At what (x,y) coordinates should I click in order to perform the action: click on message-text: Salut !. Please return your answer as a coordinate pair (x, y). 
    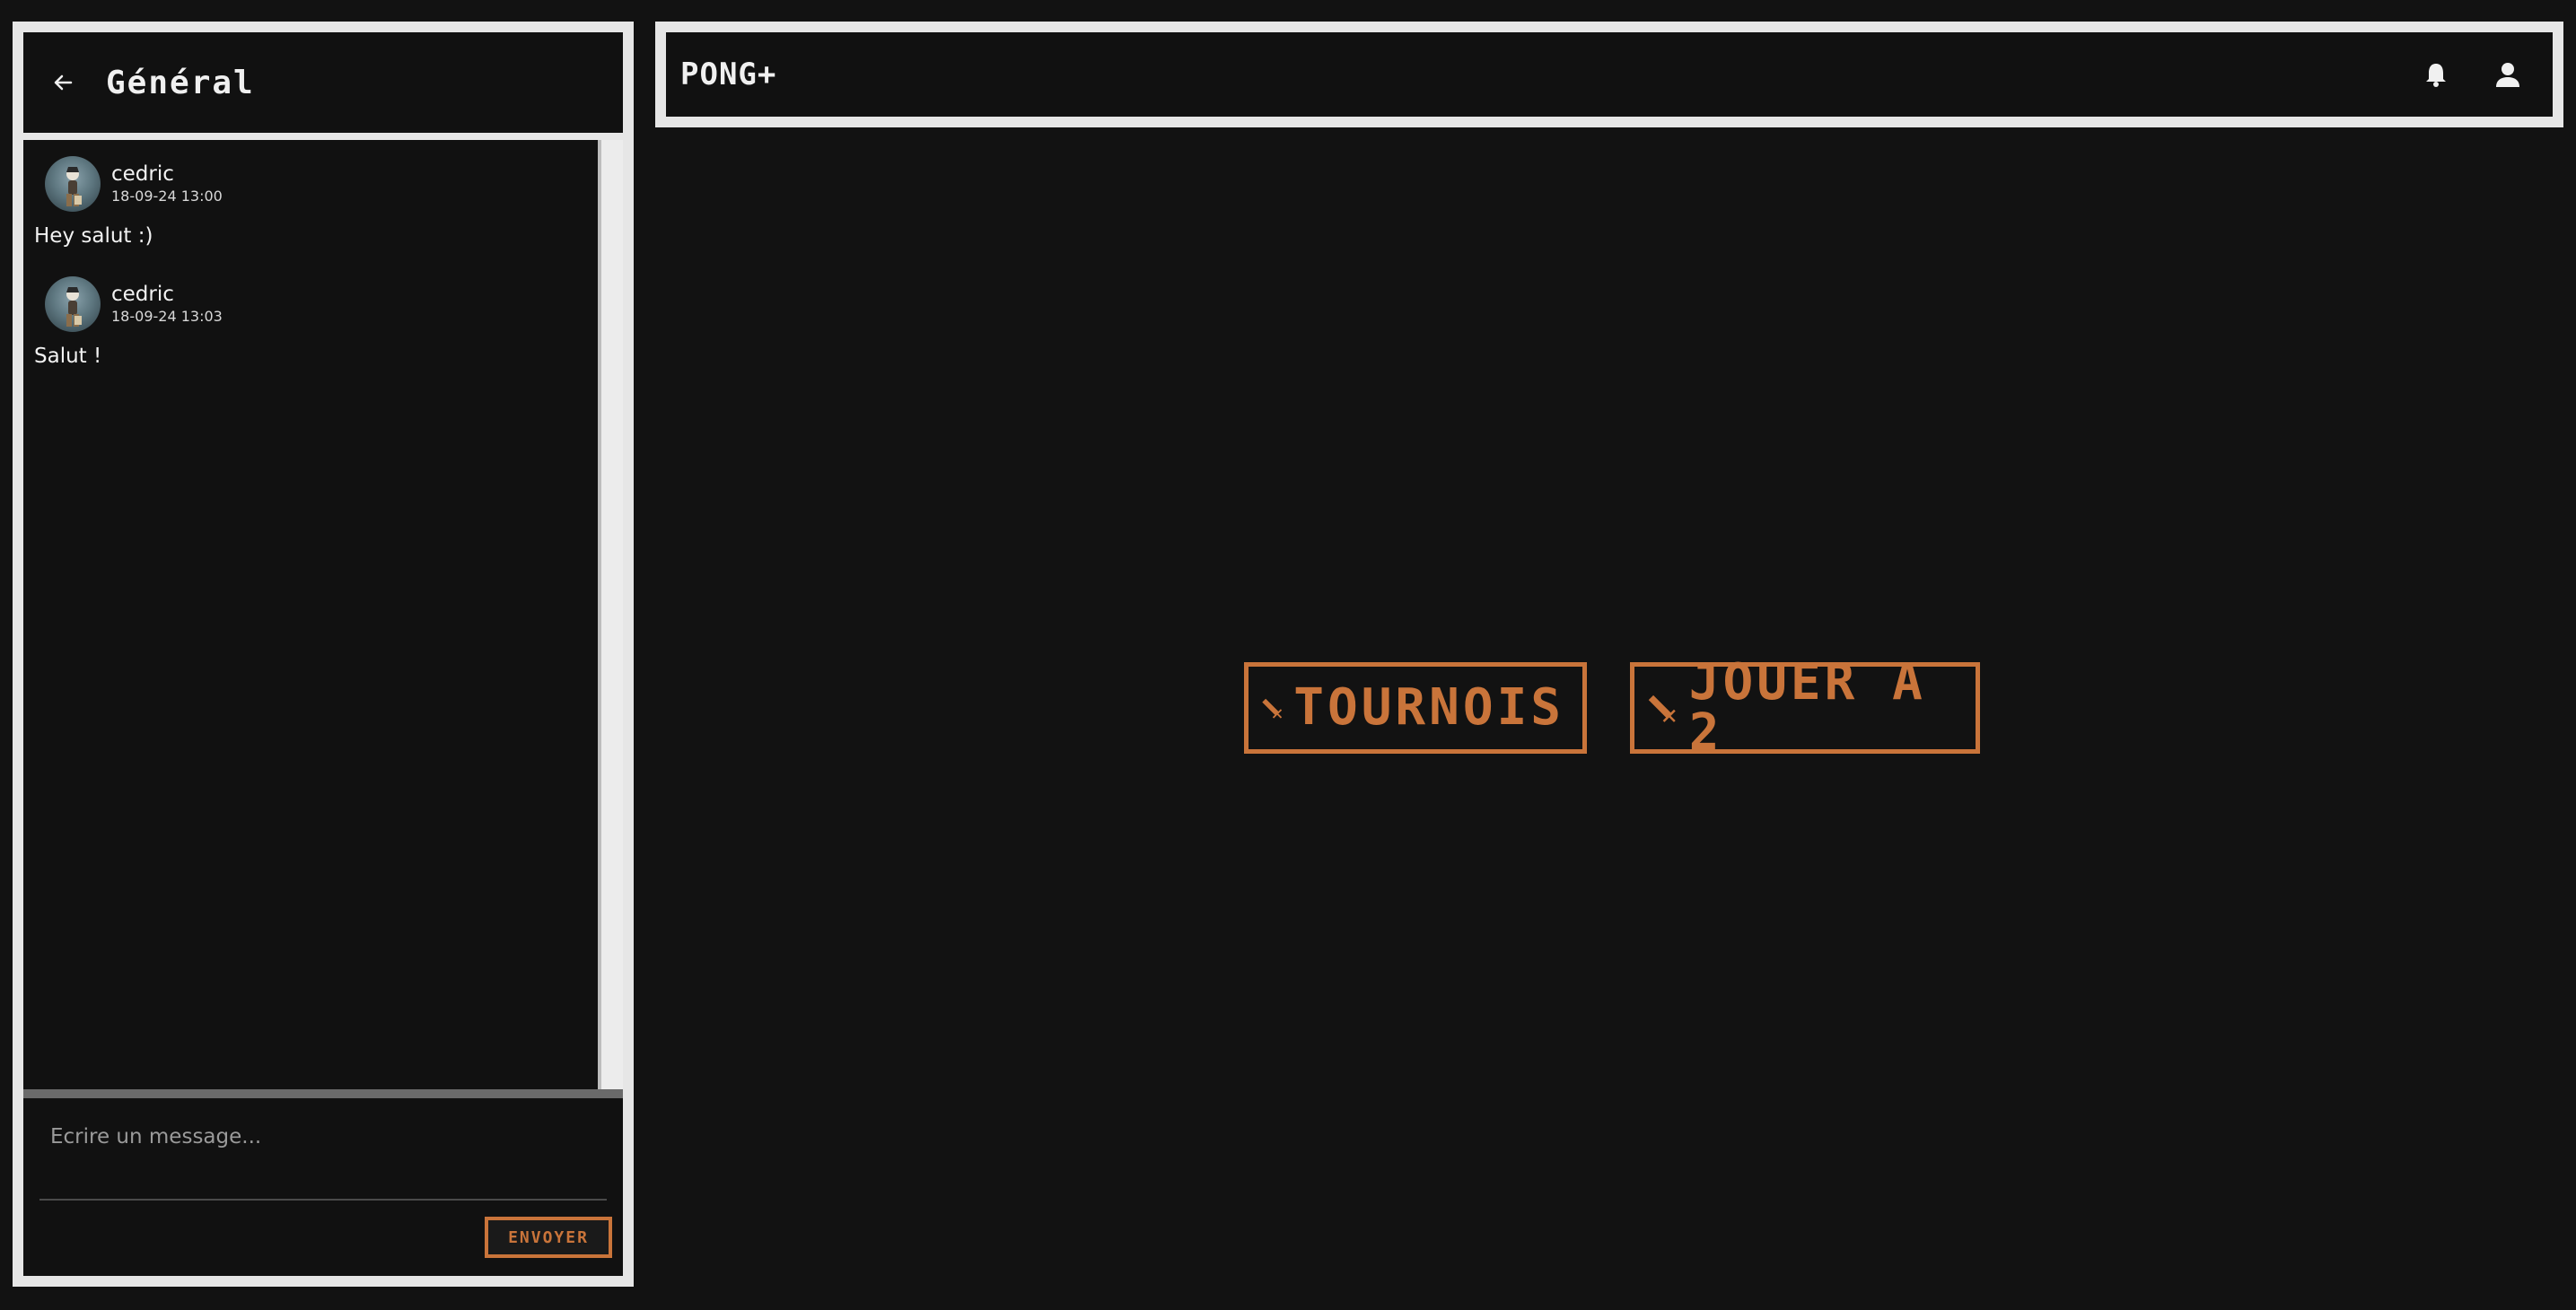
    Looking at the image, I should click on (68, 356).